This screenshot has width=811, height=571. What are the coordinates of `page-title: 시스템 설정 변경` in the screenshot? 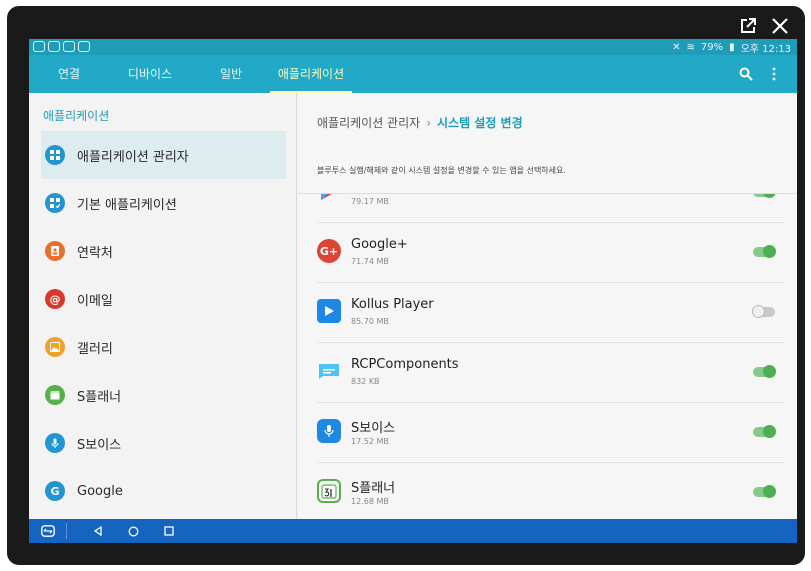 It's located at (480, 123).